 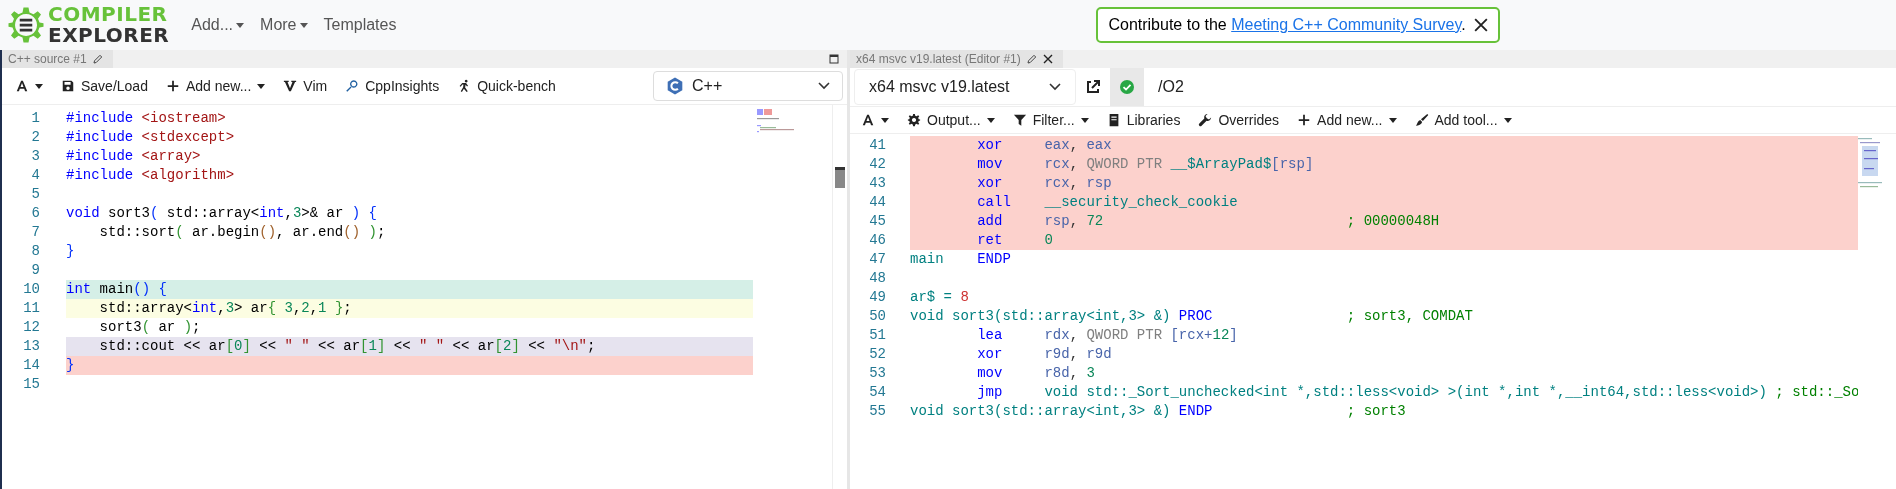 What do you see at coordinates (35, 270) in the screenshot?
I see `line-number: 9` at bounding box center [35, 270].